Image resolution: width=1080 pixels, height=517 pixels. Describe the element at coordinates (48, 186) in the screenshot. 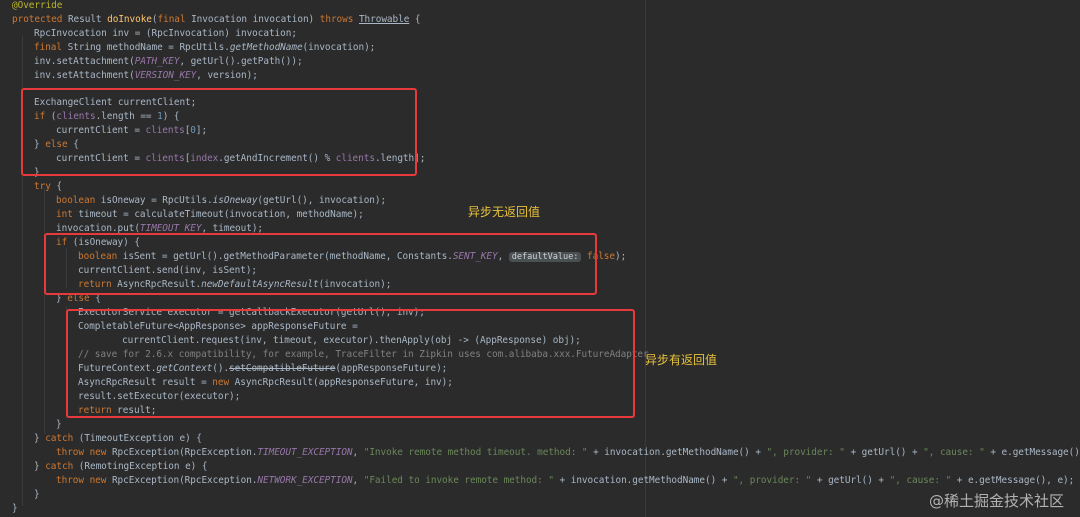

I see `code-line-13: try {` at that location.